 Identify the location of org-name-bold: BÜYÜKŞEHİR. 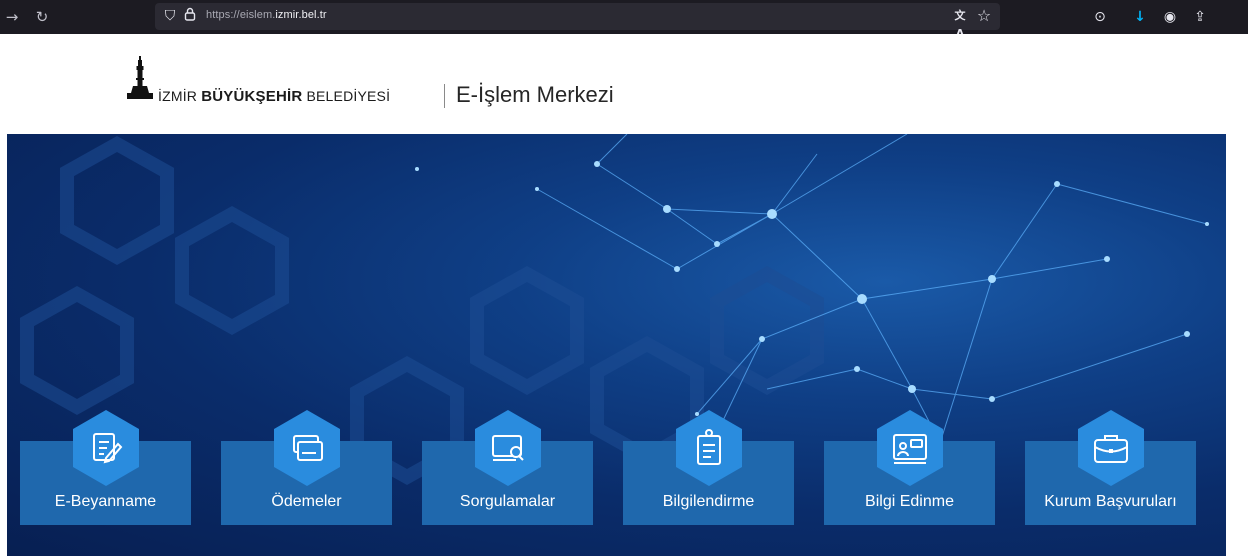
(252, 96).